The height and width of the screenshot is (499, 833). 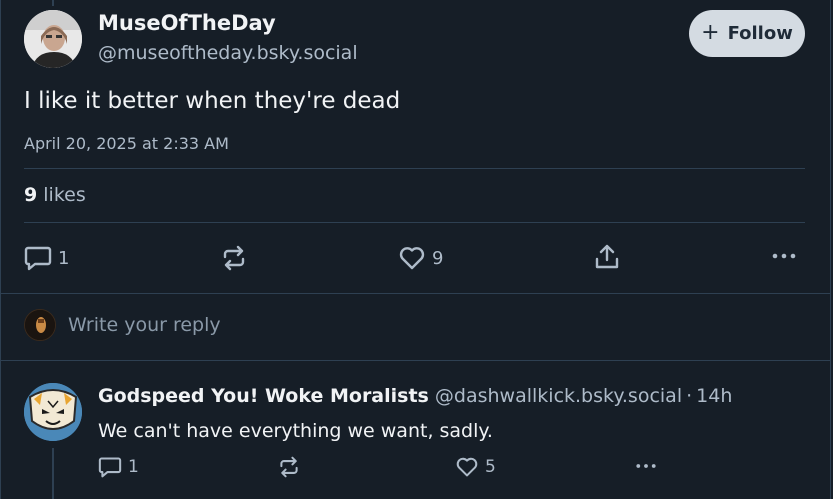 I want to click on author-avatar, so click(x=53, y=39).